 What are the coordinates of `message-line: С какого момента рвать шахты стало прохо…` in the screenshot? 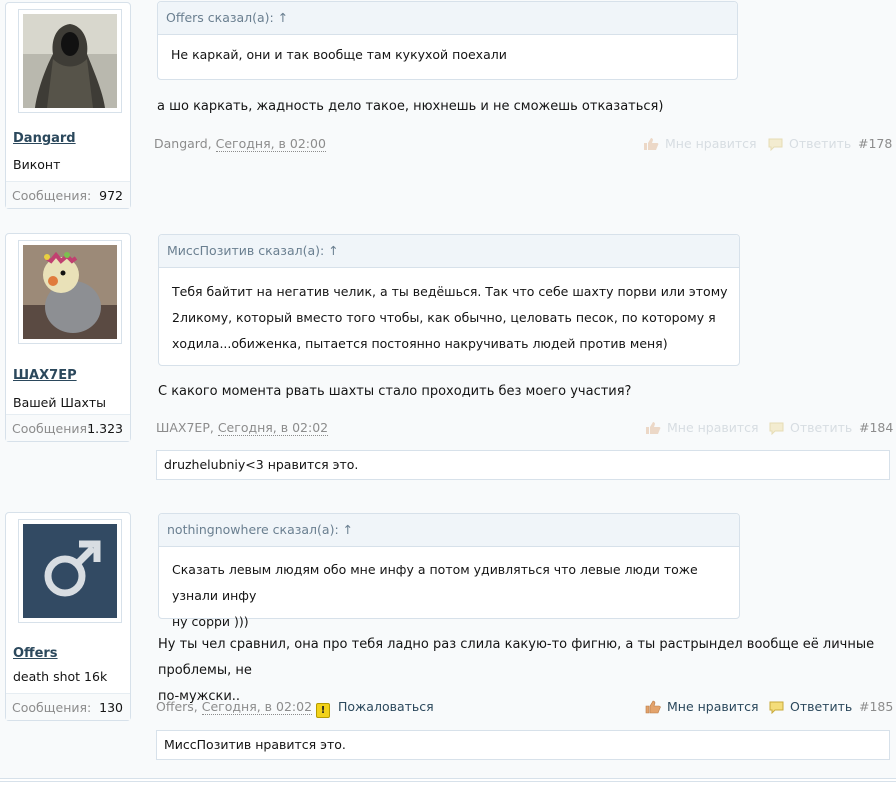 It's located at (395, 391).